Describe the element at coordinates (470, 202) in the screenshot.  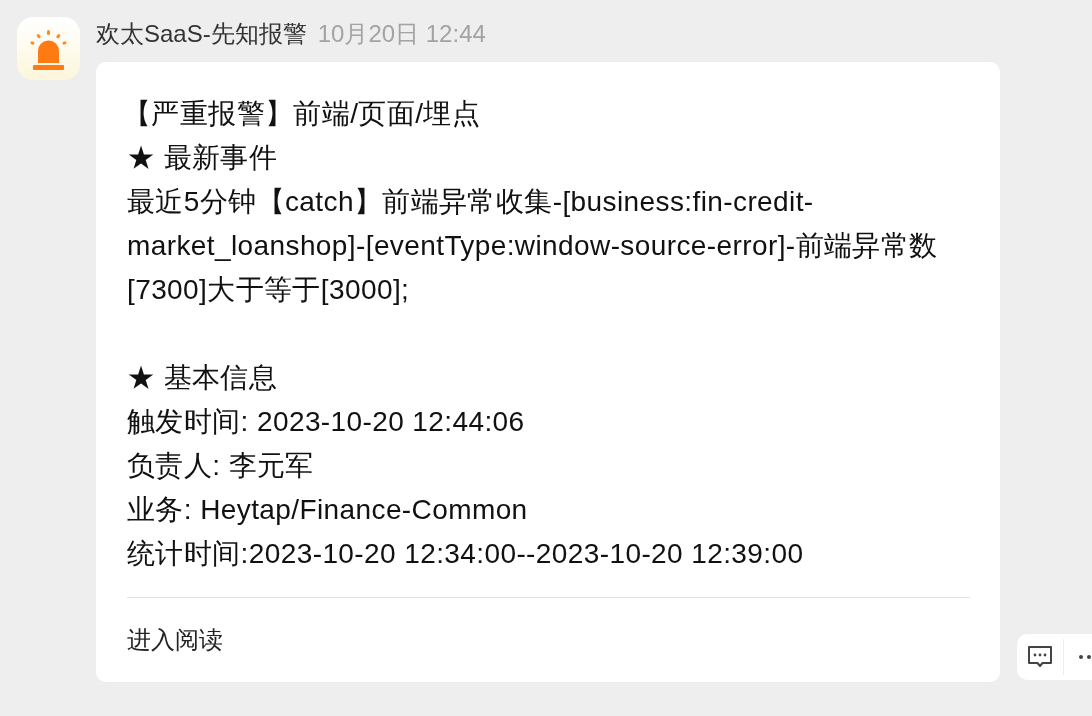
I see `message-line: 最近5分钟【catch】前端异常收集-[business:fin-credit-` at that location.